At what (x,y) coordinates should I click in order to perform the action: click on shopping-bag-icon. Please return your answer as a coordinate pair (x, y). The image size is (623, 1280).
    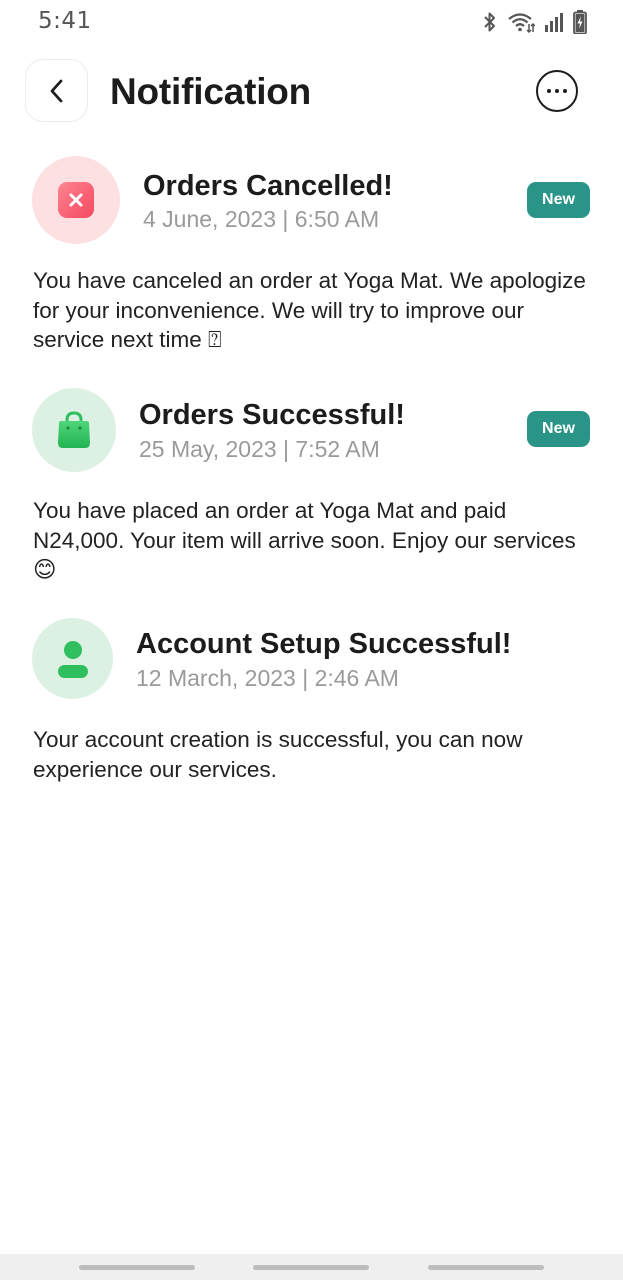
    Looking at the image, I should click on (74, 429).